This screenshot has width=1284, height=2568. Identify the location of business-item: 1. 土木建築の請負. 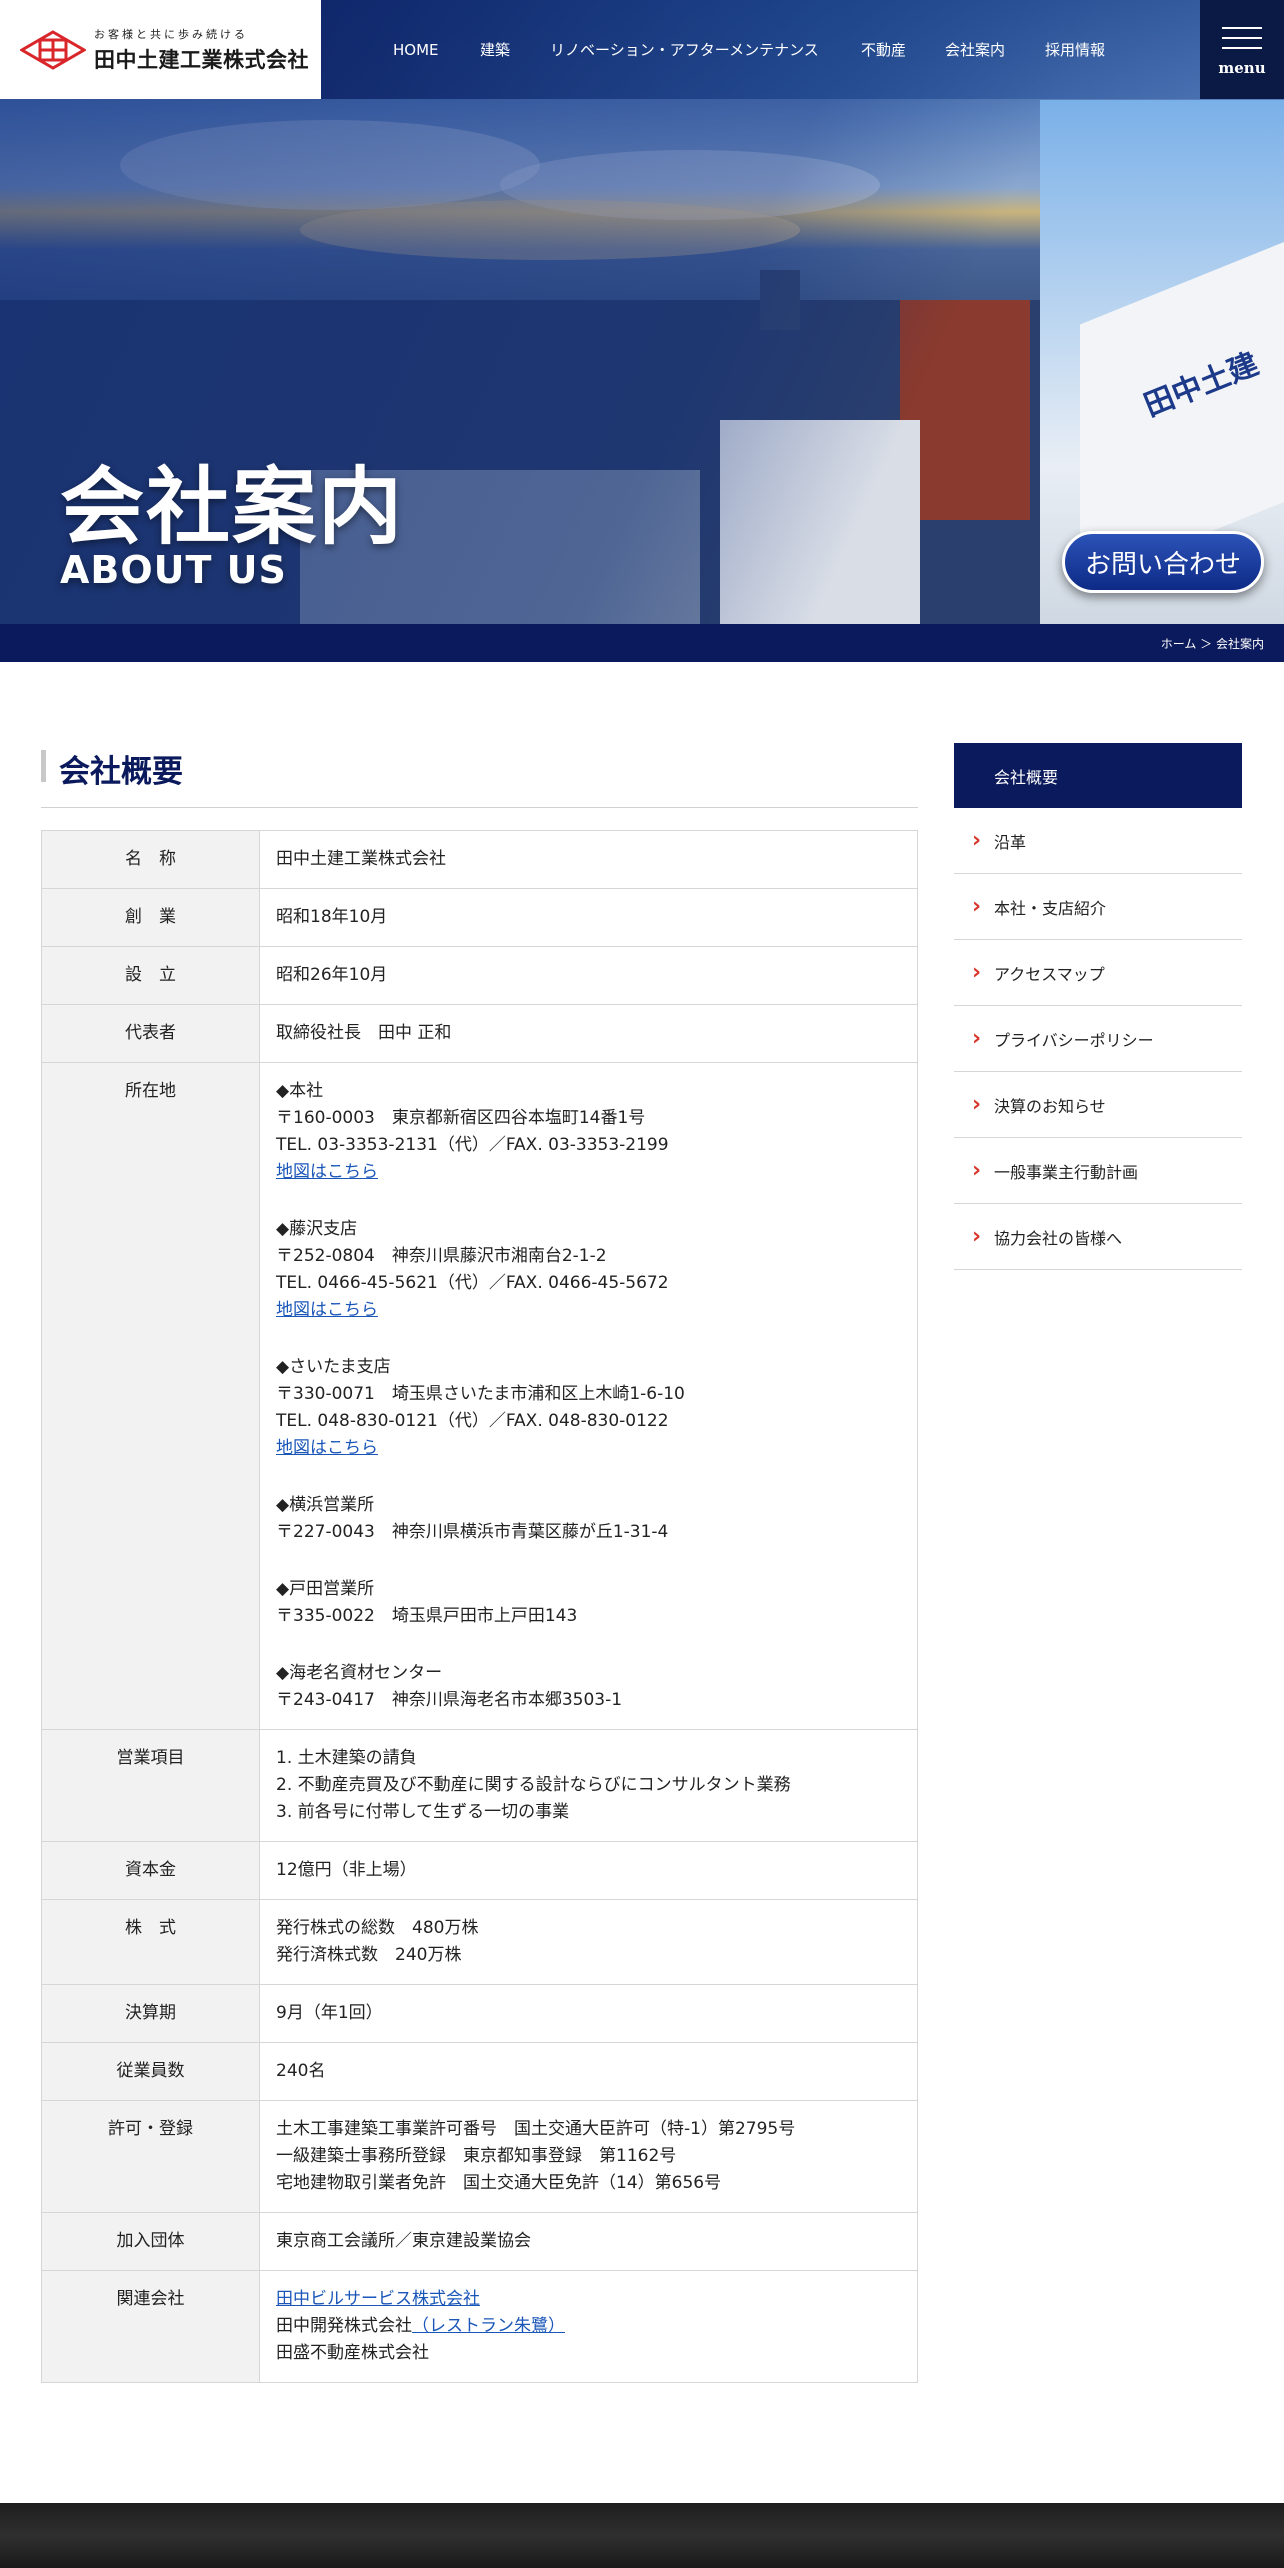
(346, 1758).